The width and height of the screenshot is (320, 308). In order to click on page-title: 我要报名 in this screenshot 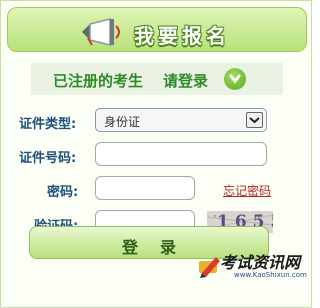, I will do `click(182, 36)`.